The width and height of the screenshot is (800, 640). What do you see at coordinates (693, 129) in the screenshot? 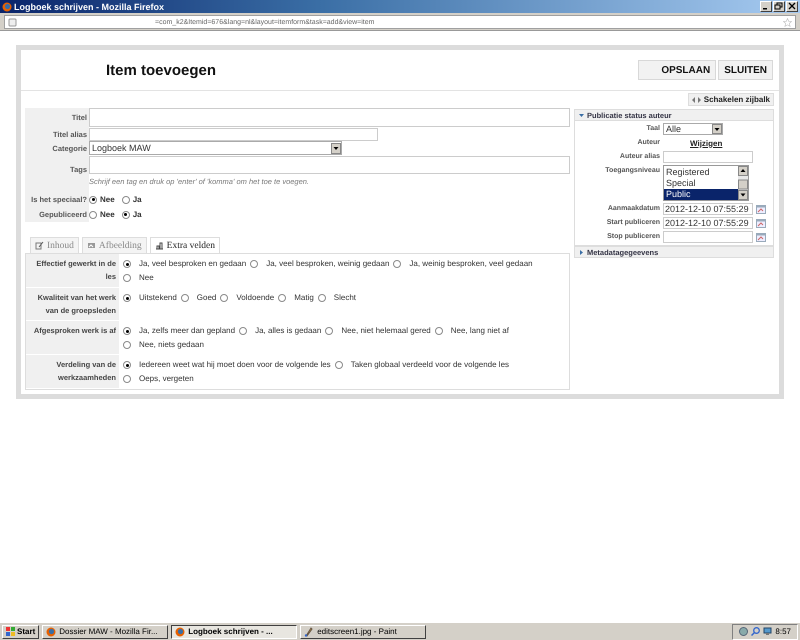
I see `language-select: Alle` at bounding box center [693, 129].